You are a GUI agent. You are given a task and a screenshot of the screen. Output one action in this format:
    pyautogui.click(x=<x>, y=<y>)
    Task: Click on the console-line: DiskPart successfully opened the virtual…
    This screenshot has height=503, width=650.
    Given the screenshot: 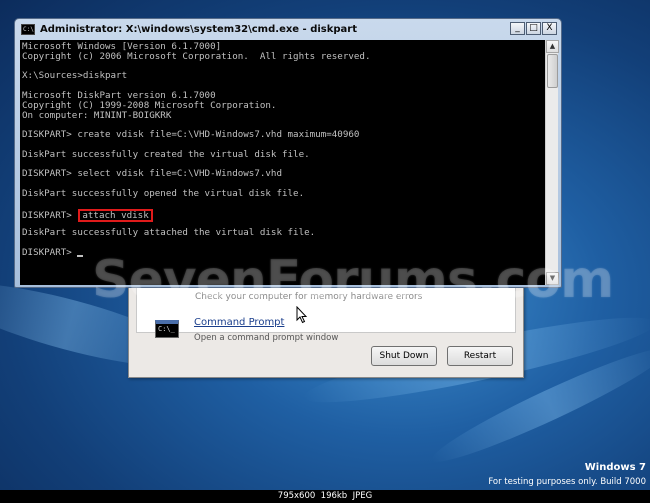 What is the action you would take?
    pyautogui.click(x=163, y=193)
    